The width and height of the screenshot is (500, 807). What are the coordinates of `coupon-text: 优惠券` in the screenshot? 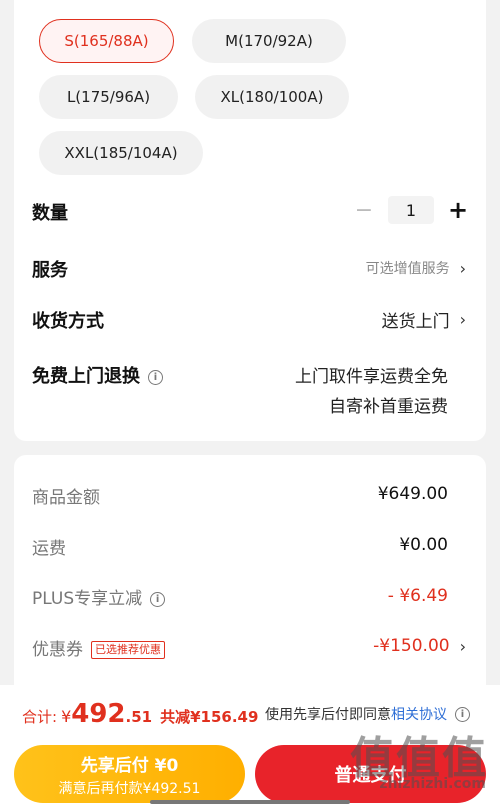 It's located at (57, 650).